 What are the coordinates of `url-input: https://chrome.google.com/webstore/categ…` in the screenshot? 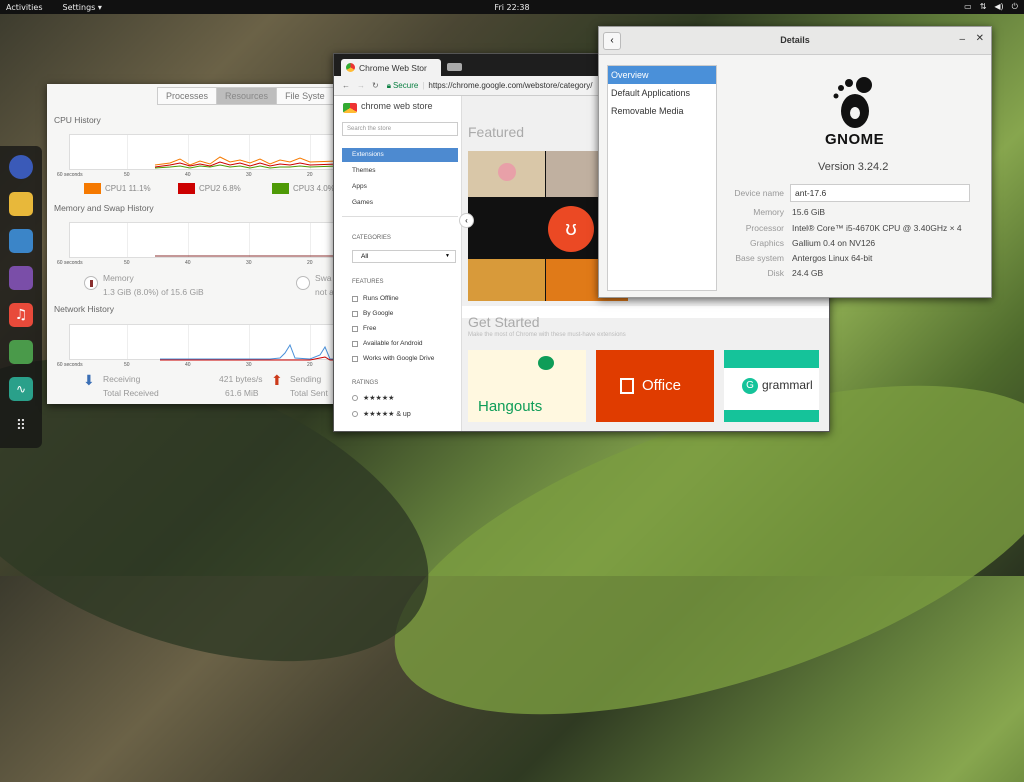 It's located at (510, 85).